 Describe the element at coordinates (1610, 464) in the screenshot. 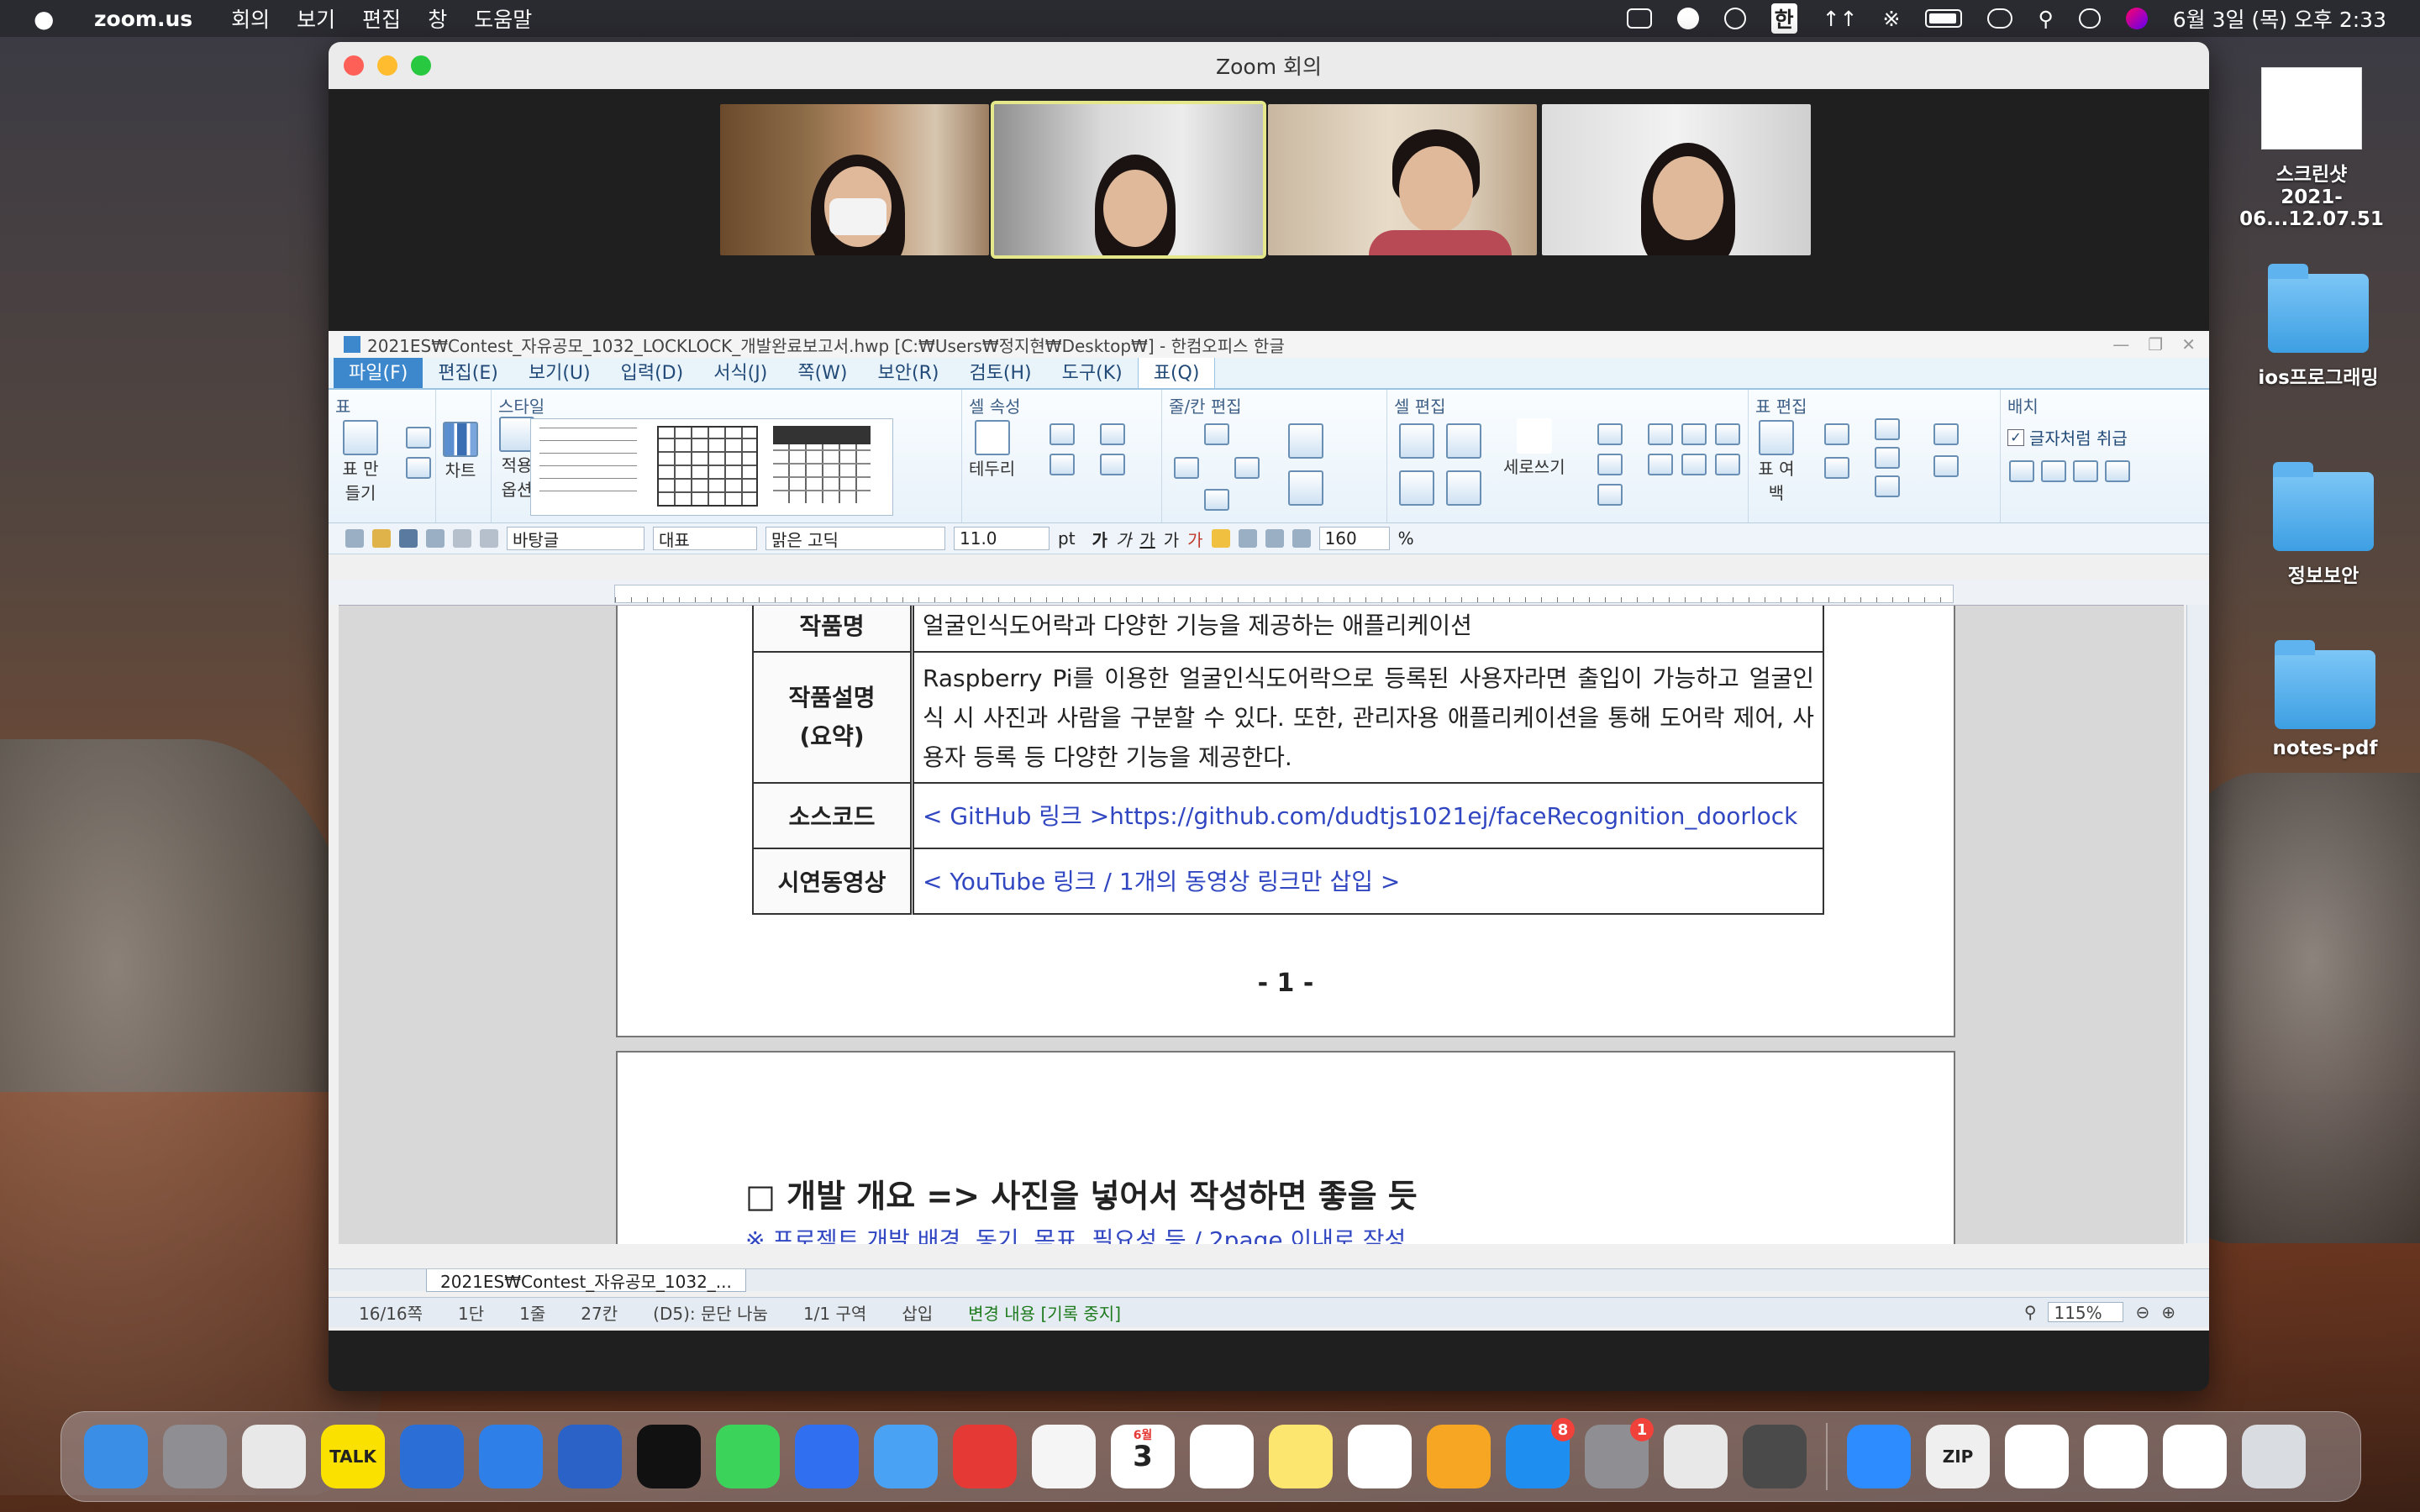

I see `align-middle-icon` at that location.